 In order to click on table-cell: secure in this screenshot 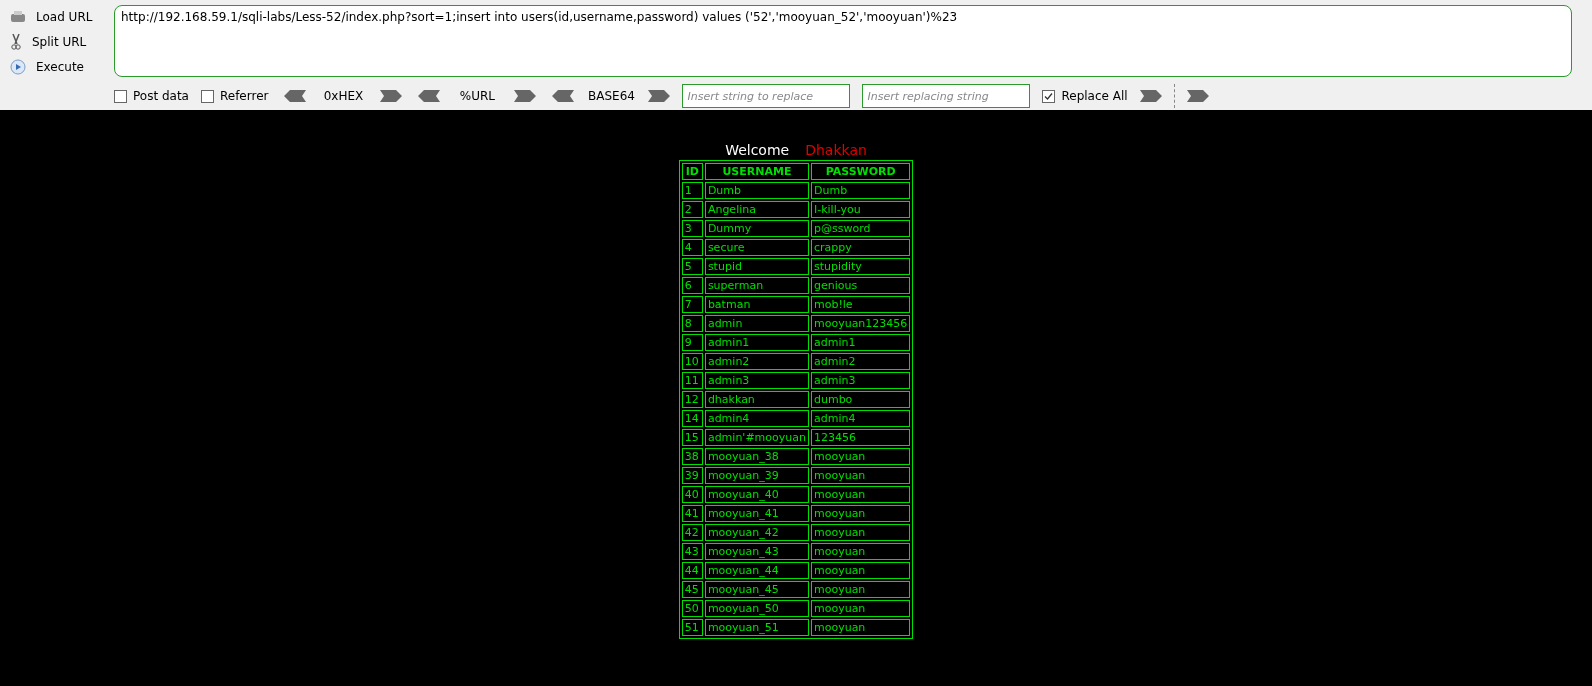, I will do `click(756, 247)`.